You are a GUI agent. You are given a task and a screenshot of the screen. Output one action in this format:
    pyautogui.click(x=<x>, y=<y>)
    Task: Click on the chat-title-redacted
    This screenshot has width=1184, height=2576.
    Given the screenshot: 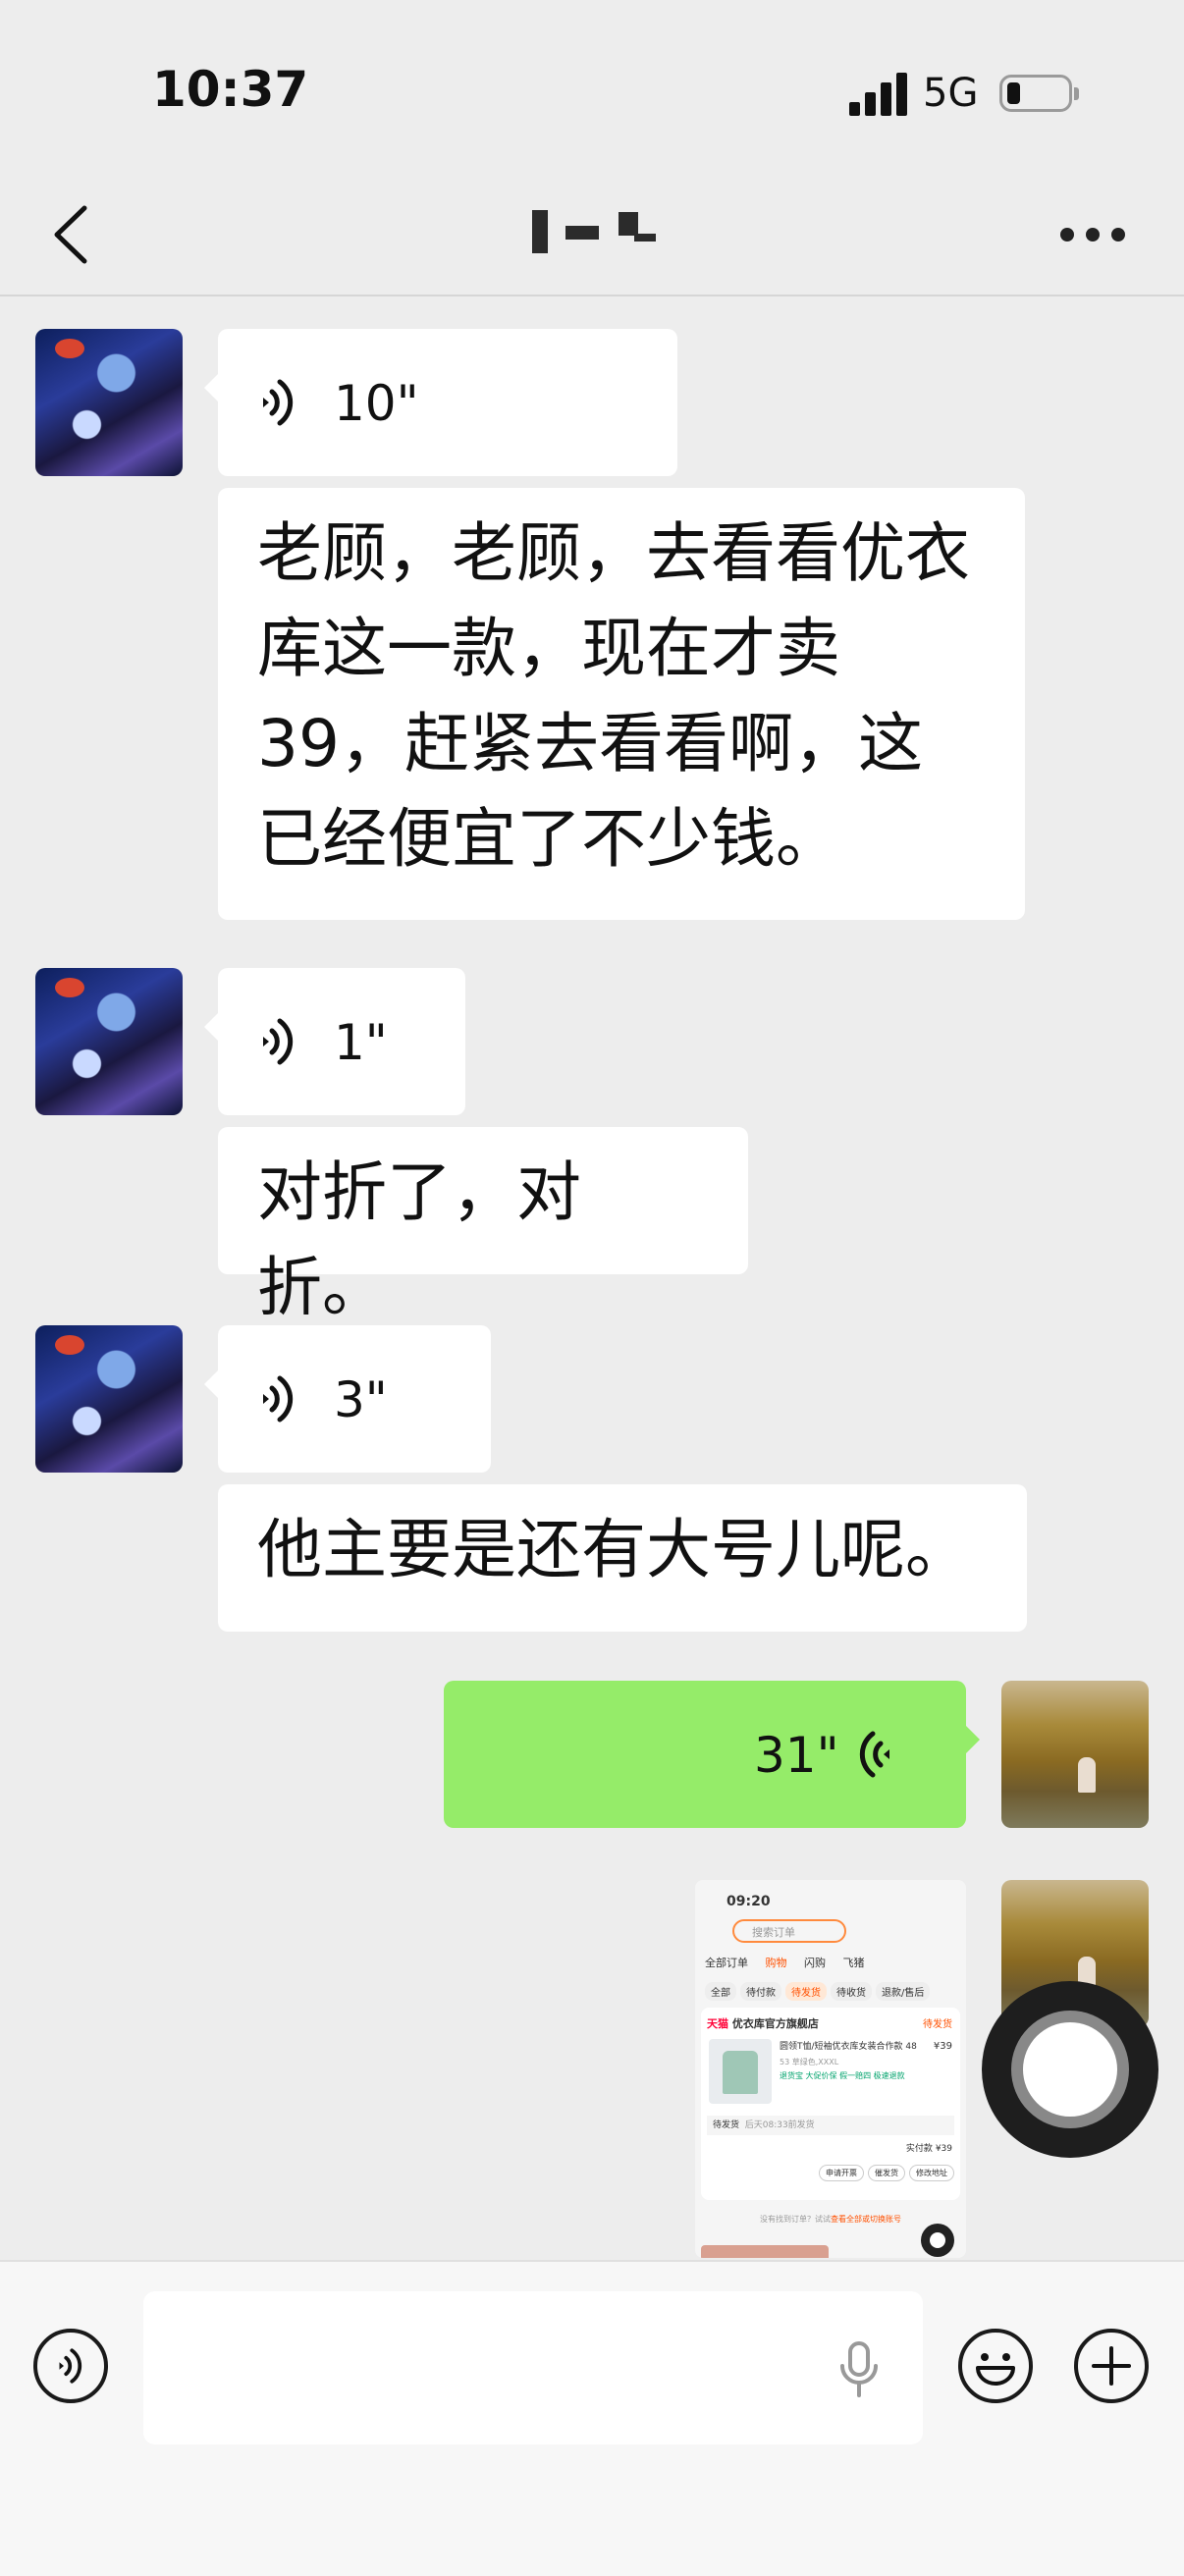 What is the action you would take?
    pyautogui.click(x=594, y=230)
    